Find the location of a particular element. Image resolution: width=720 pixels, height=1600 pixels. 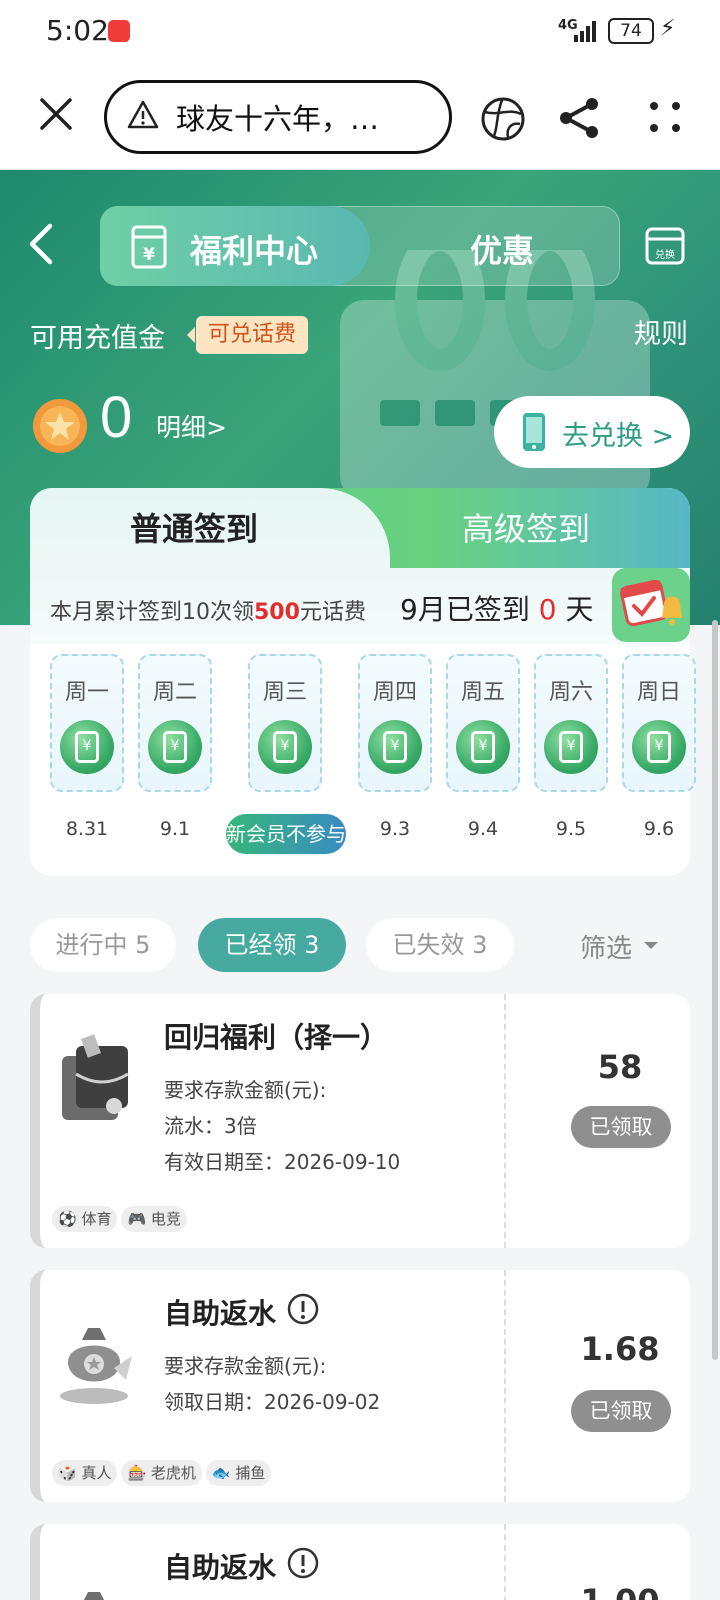

calendar-decoration is located at coordinates (495, 375).